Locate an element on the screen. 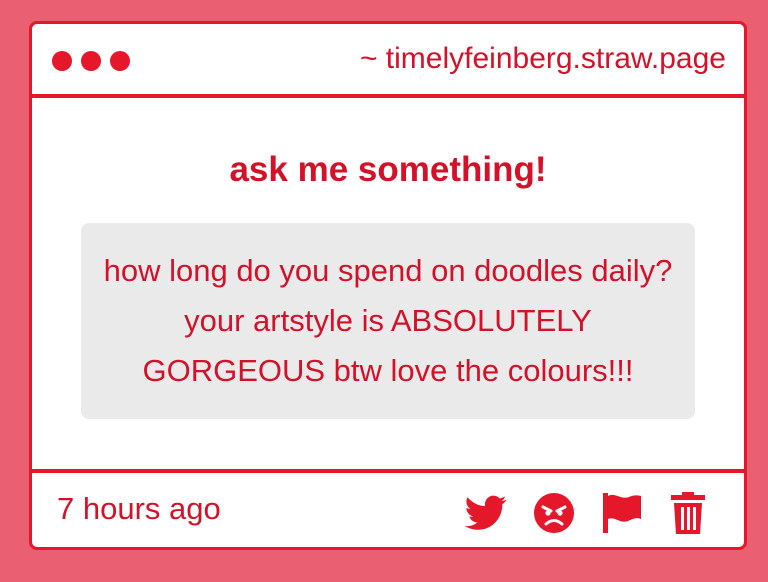 Image resolution: width=768 pixels, height=582 pixels. card-footer: 7 hours ago is located at coordinates (388, 508).